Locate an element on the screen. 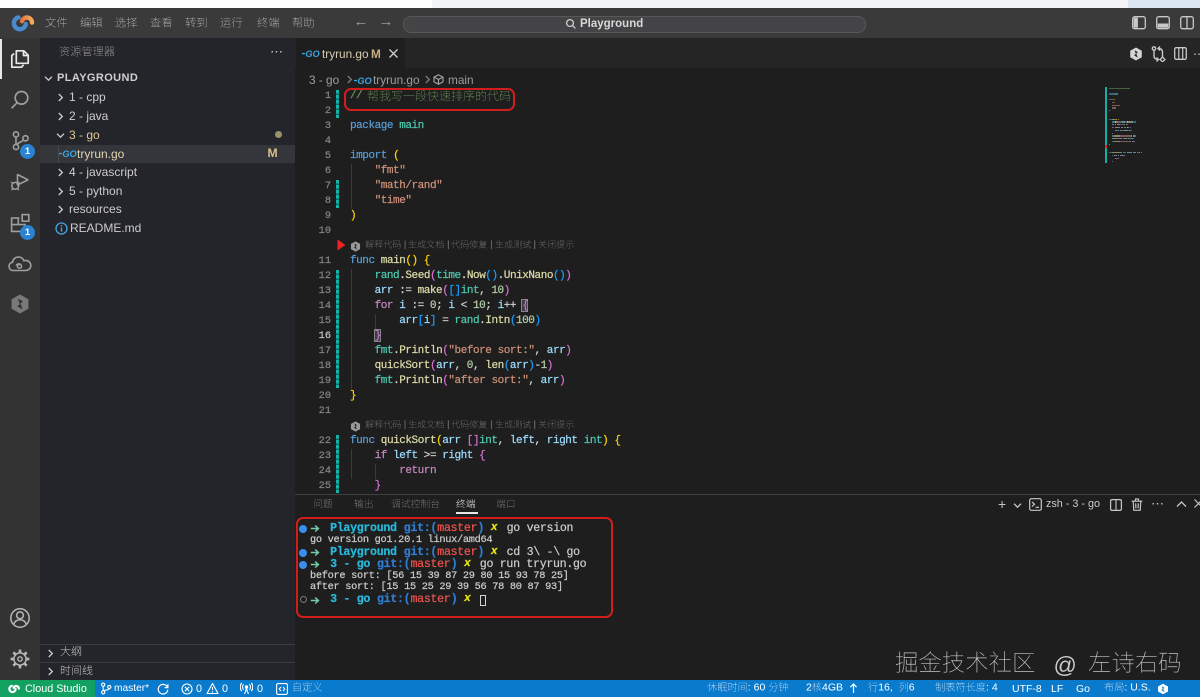  svg-text: 6 is located at coordinates (911, 688).